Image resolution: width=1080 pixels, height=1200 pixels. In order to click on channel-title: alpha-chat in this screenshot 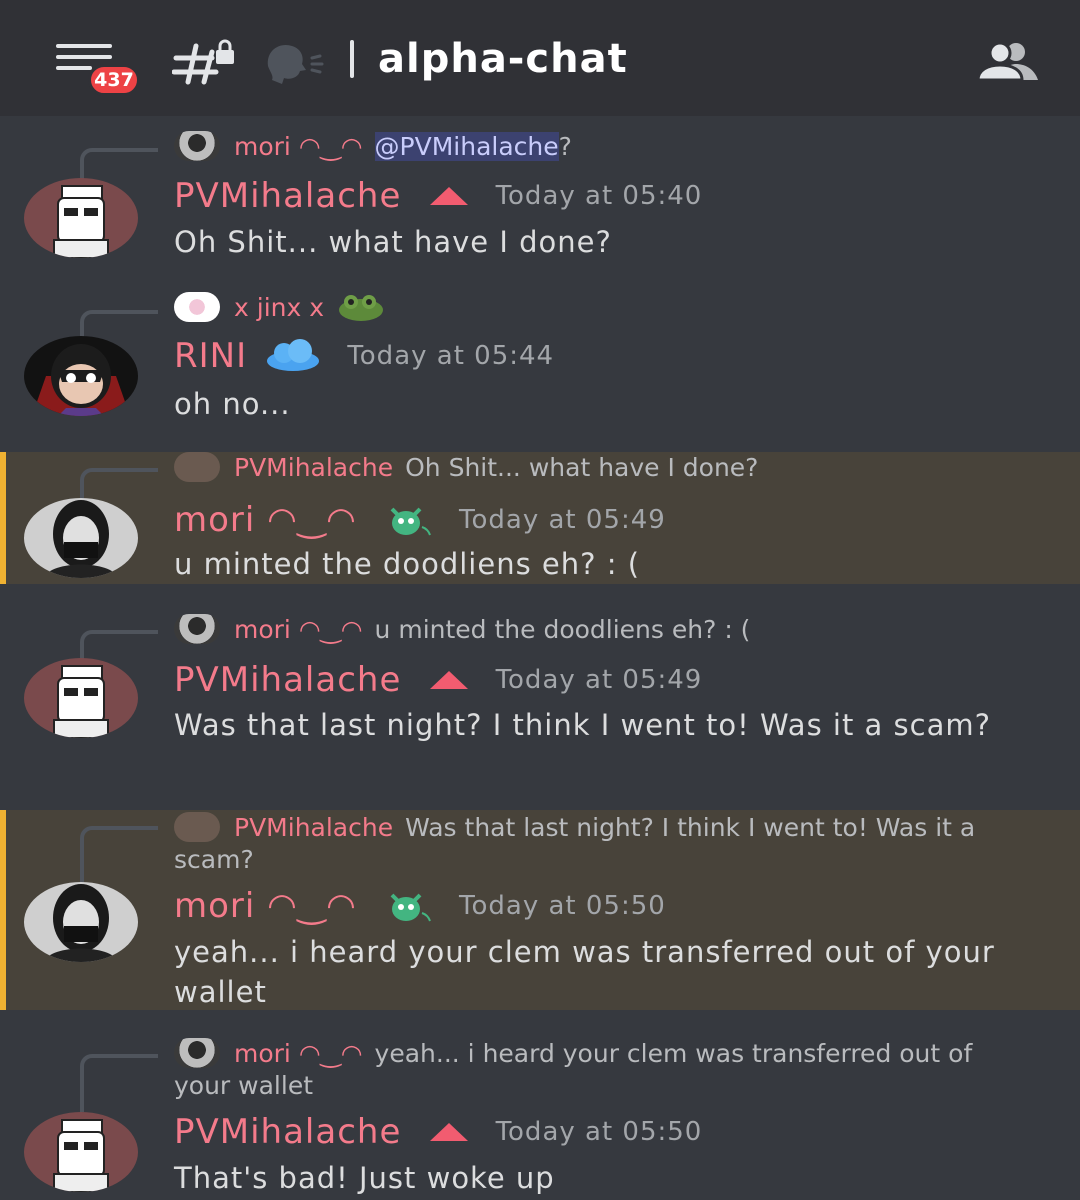, I will do `click(503, 59)`.